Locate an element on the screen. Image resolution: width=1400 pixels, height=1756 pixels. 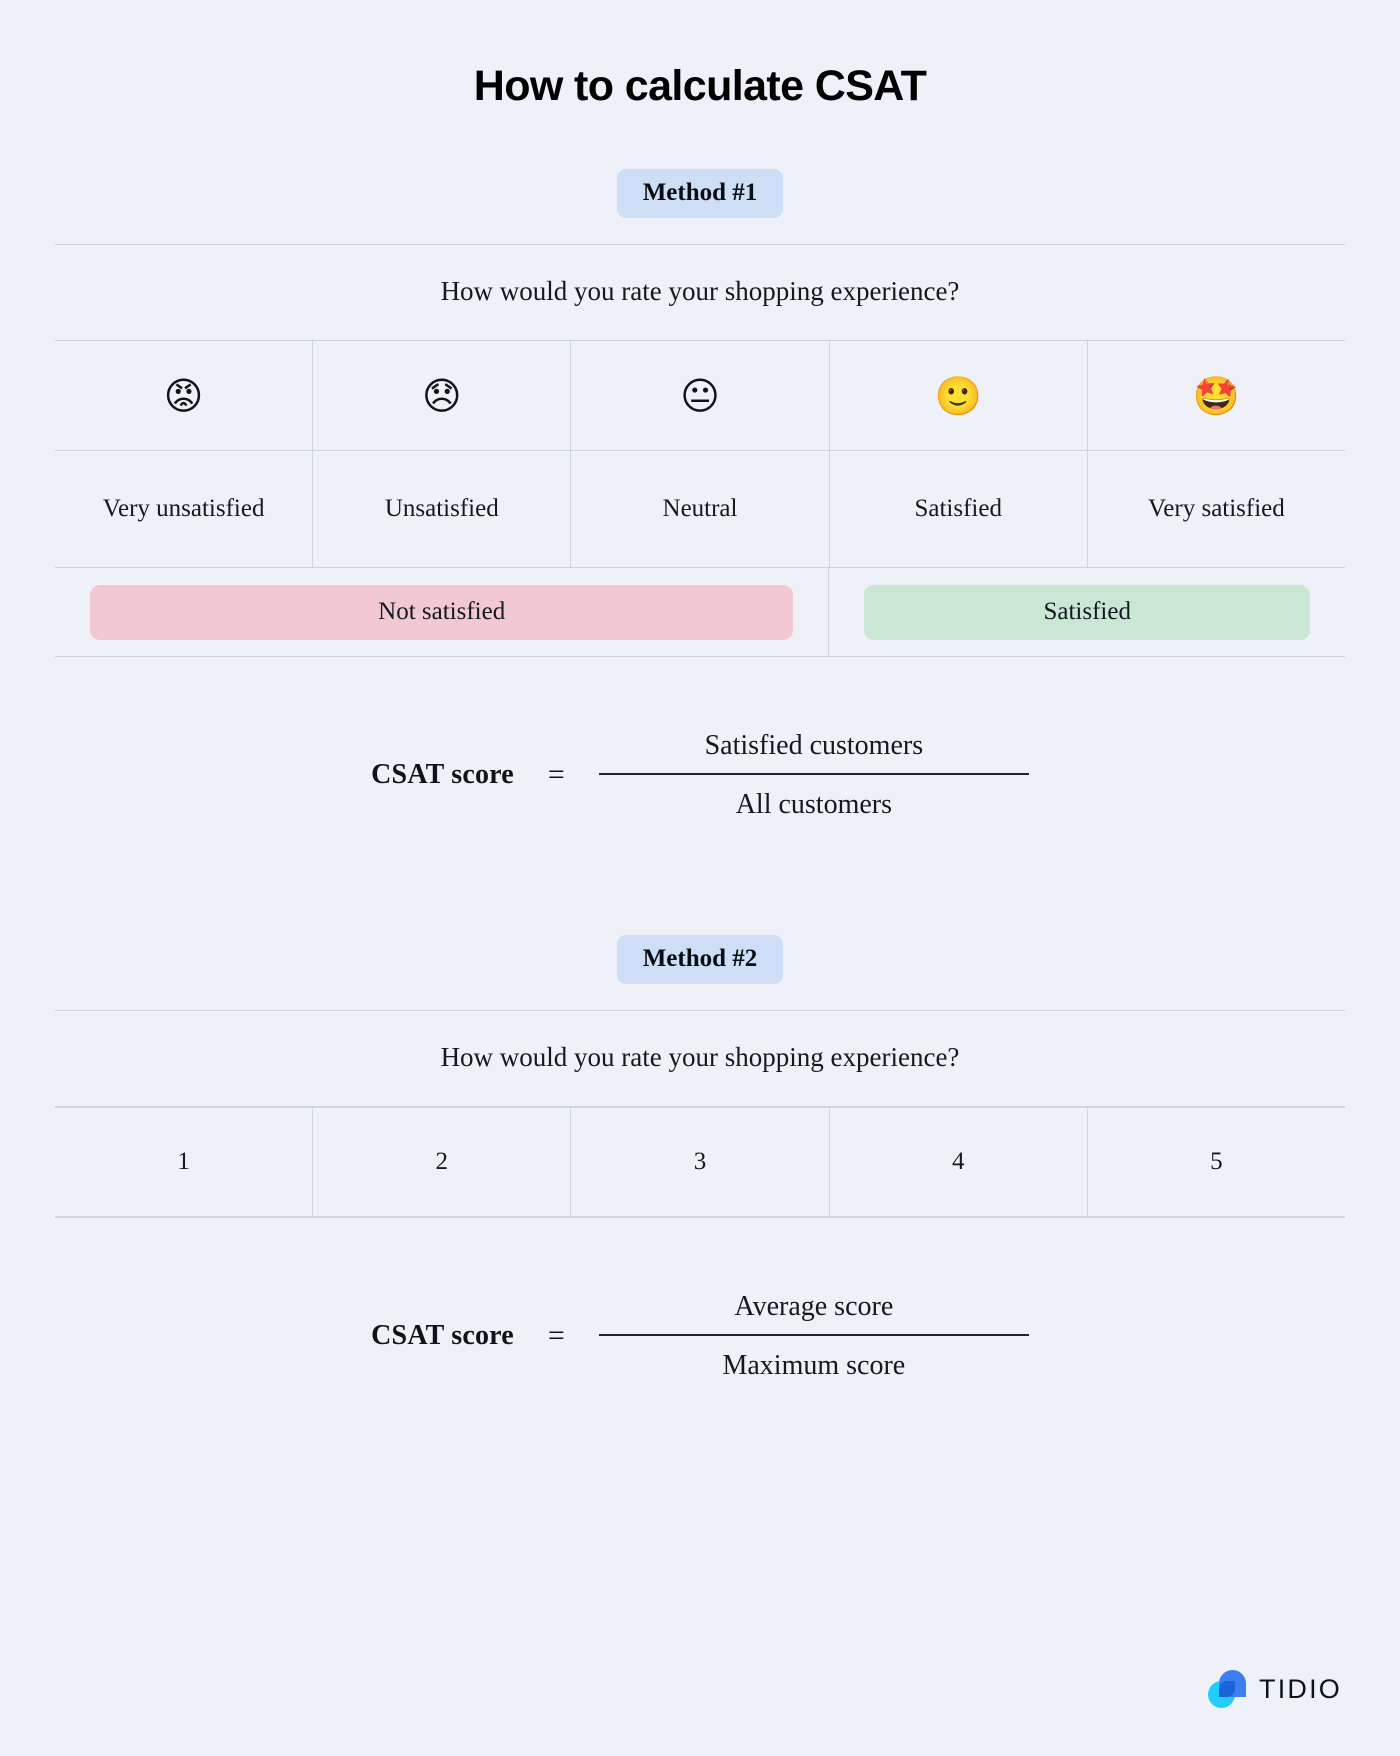
rating-option-2: 😞 is located at coordinates (442, 395).